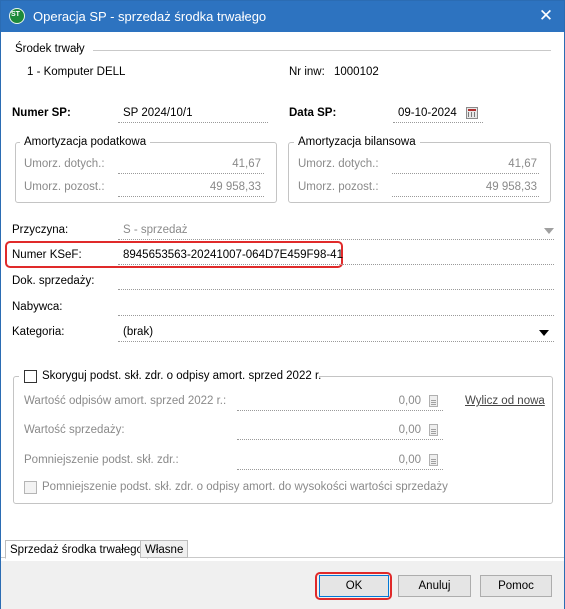 The height and width of the screenshot is (609, 565). I want to click on sp-date-underline, so click(438, 122).